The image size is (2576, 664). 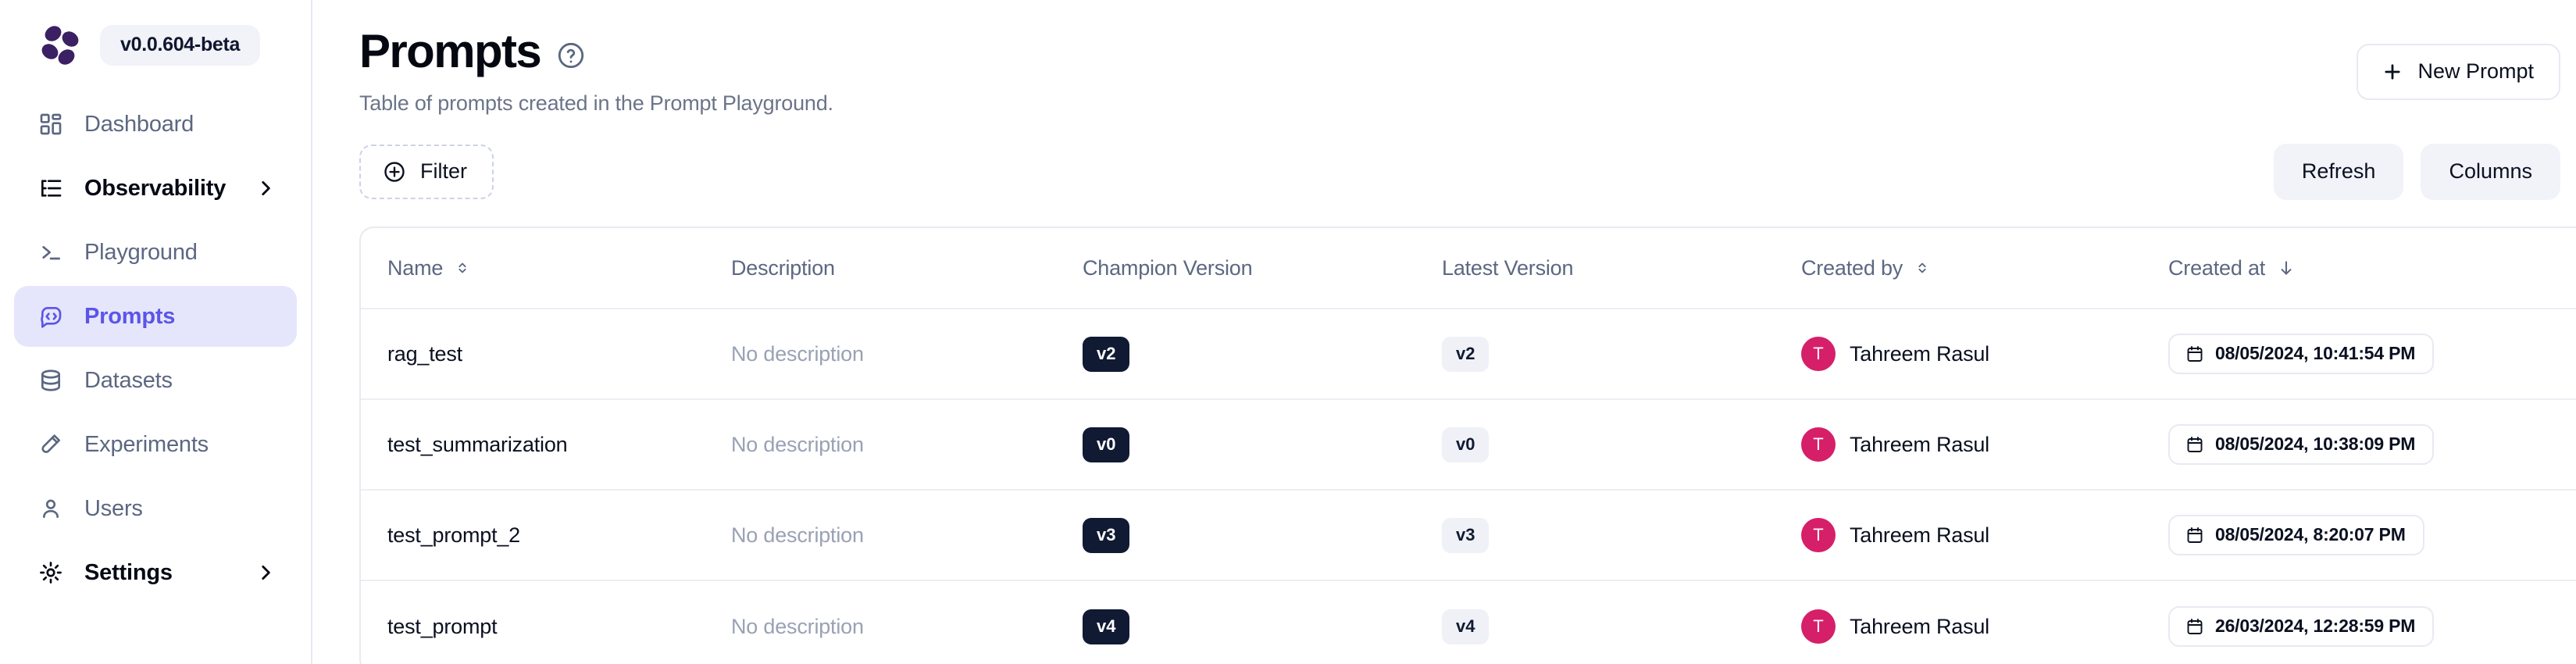 What do you see at coordinates (128, 380) in the screenshot?
I see `sidebar-item-label: Datasets` at bounding box center [128, 380].